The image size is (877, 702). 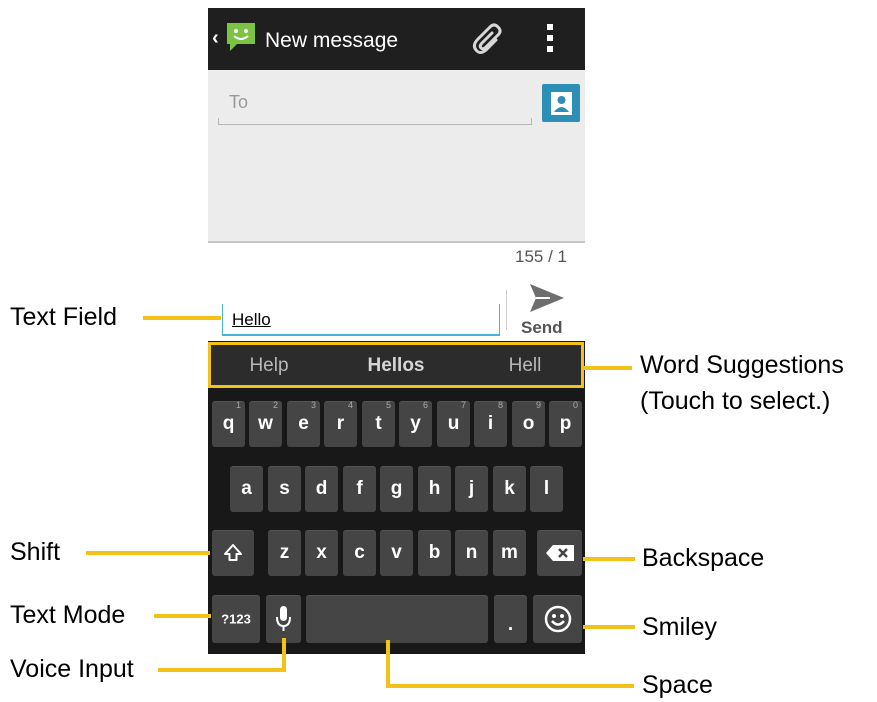 I want to click on key-u: 7u, so click(x=453, y=423).